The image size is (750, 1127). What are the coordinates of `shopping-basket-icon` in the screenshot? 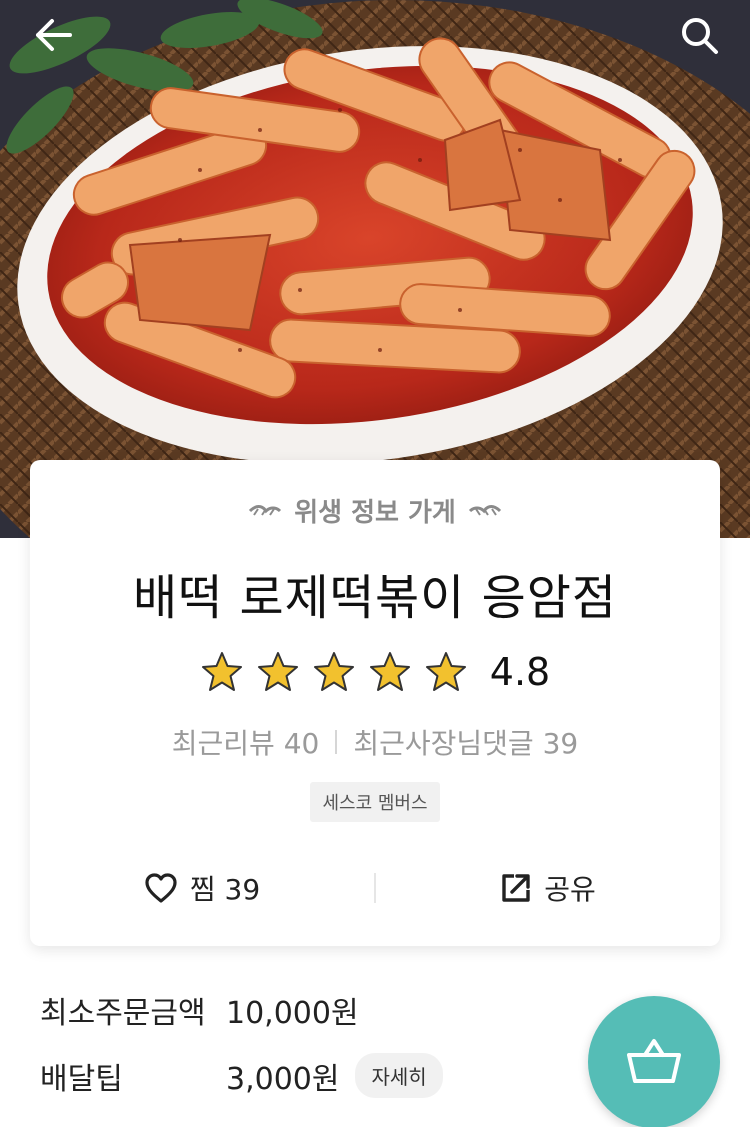 It's located at (654, 1061).